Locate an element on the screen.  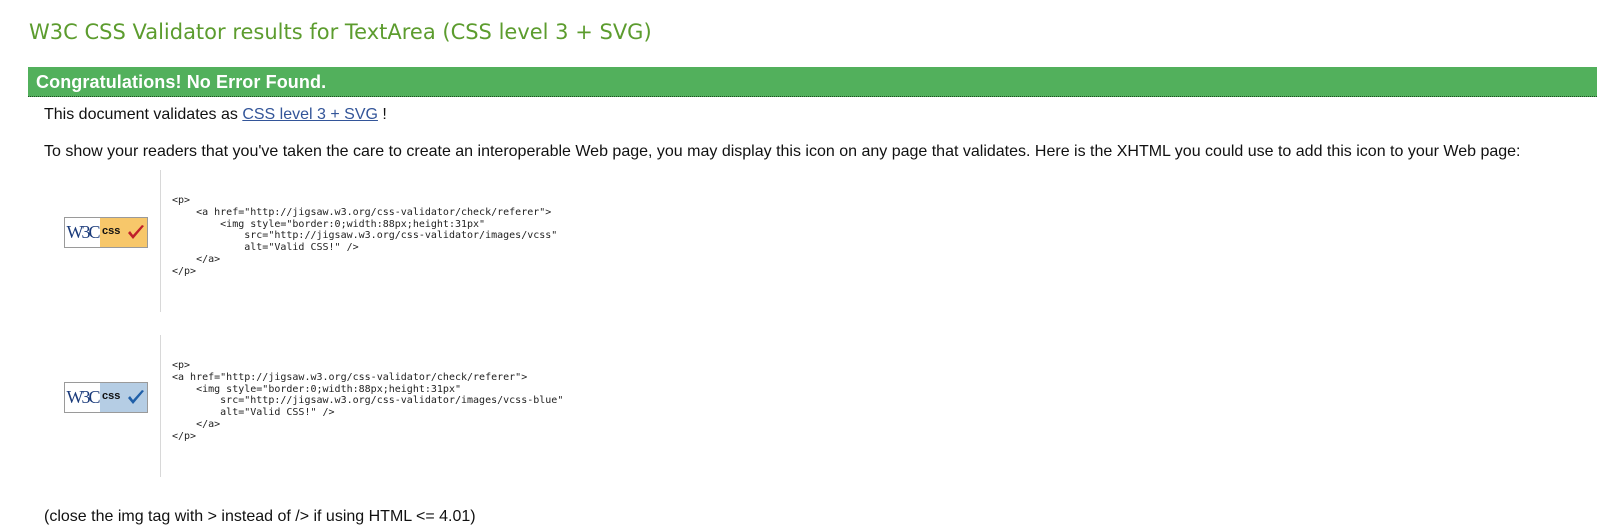
w3c-css-blue-badge-icon: W3C css is located at coordinates (106, 397).